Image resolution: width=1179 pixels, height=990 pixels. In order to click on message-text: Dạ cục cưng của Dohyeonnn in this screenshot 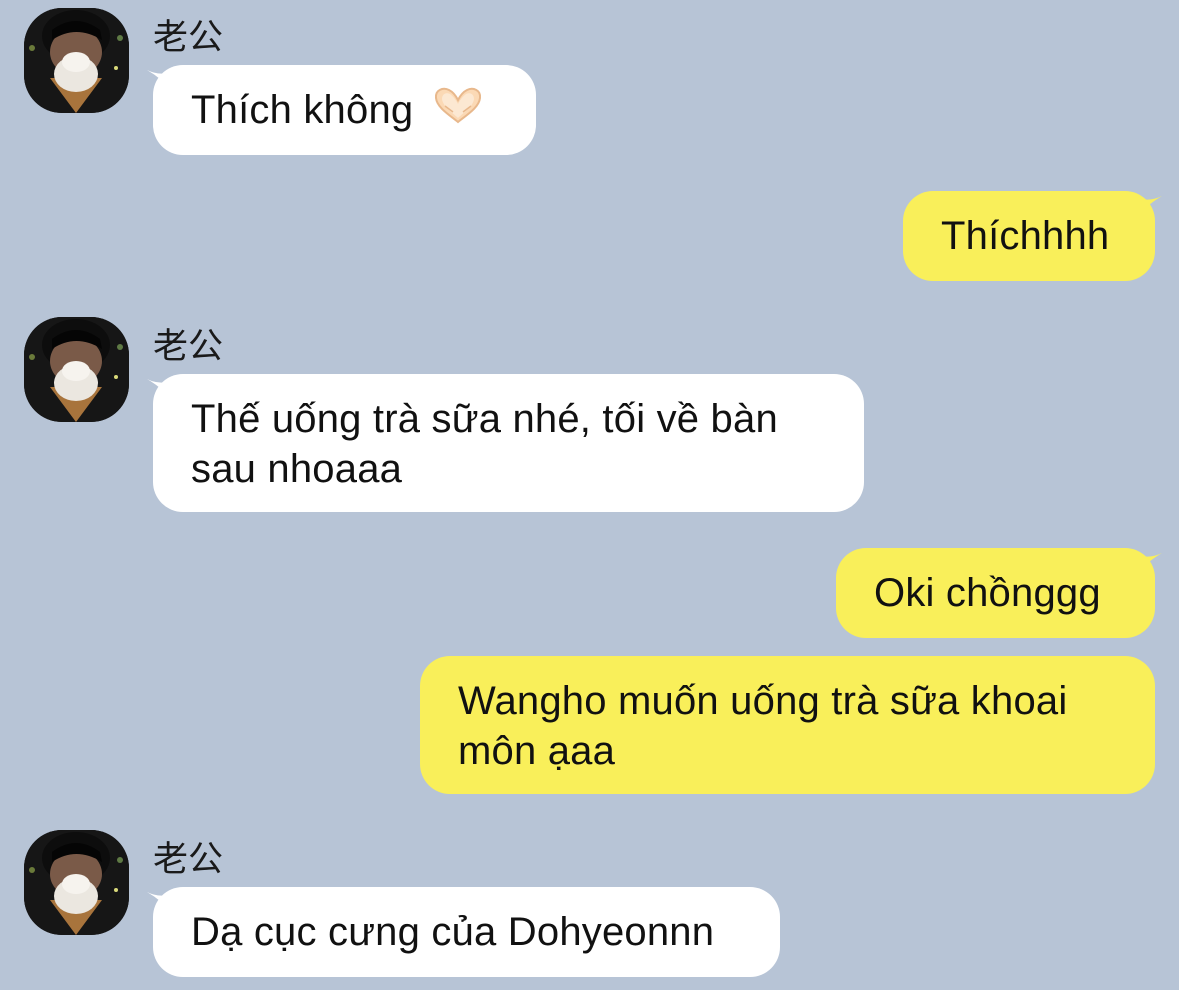, I will do `click(453, 932)`.